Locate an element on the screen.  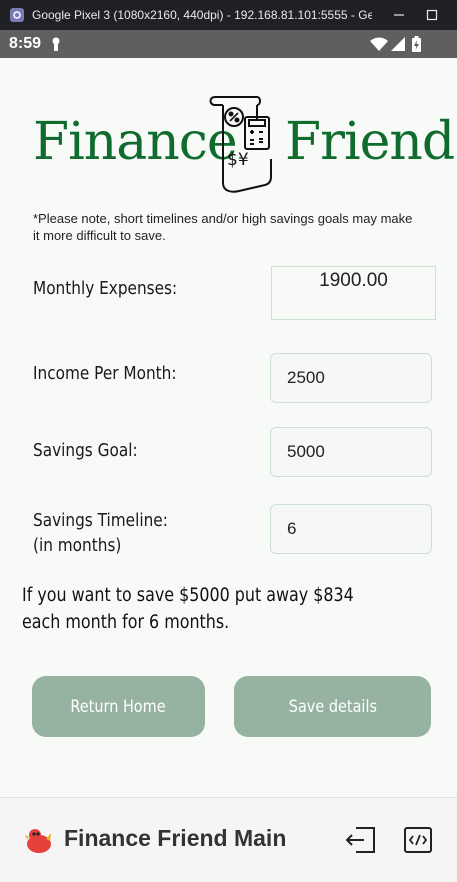
return-home-button: Return Home is located at coordinates (118, 706).